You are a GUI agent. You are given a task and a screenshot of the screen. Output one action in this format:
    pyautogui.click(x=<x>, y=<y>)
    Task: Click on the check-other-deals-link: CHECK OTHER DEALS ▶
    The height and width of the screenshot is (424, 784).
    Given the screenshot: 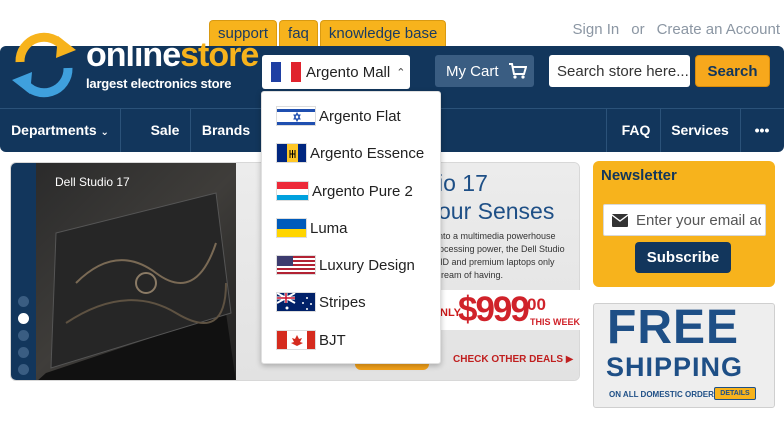 What is the action you would take?
    pyautogui.click(x=513, y=359)
    